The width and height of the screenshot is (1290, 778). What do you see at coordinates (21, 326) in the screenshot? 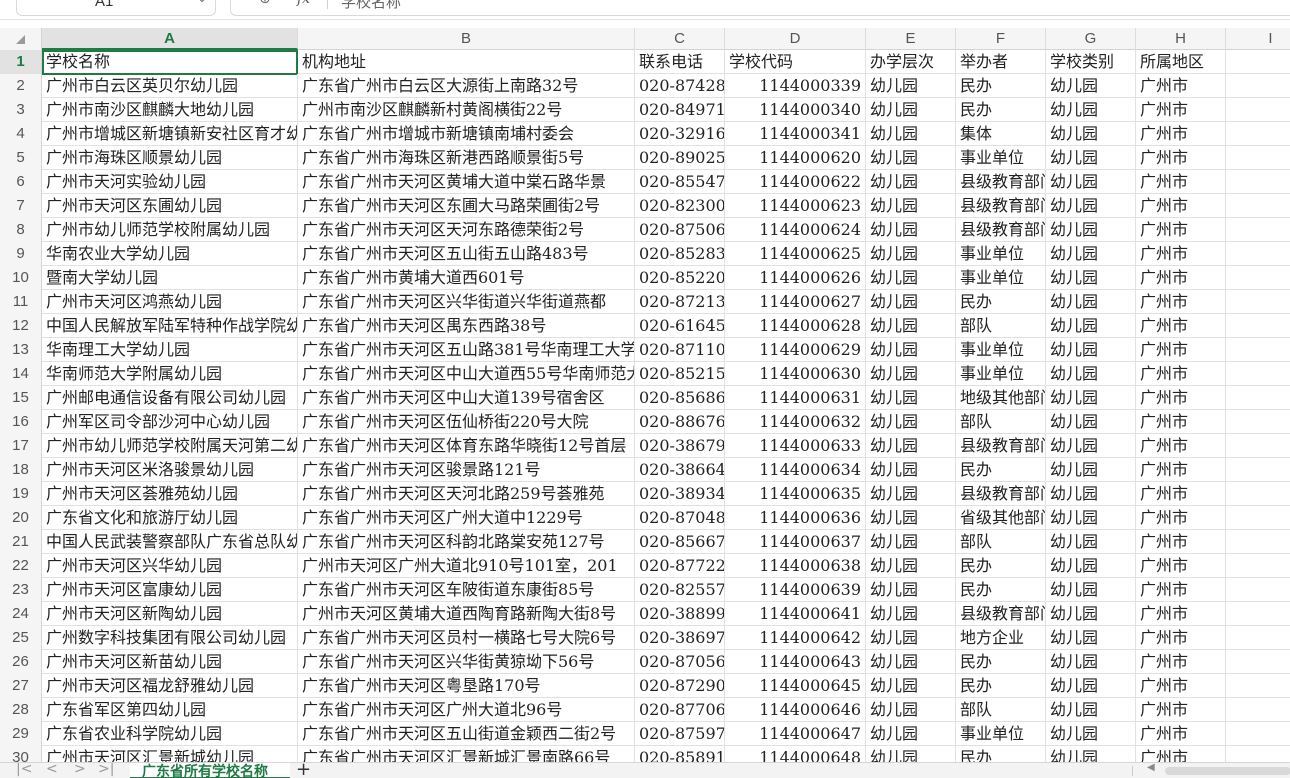
I see `row-header: 12` at bounding box center [21, 326].